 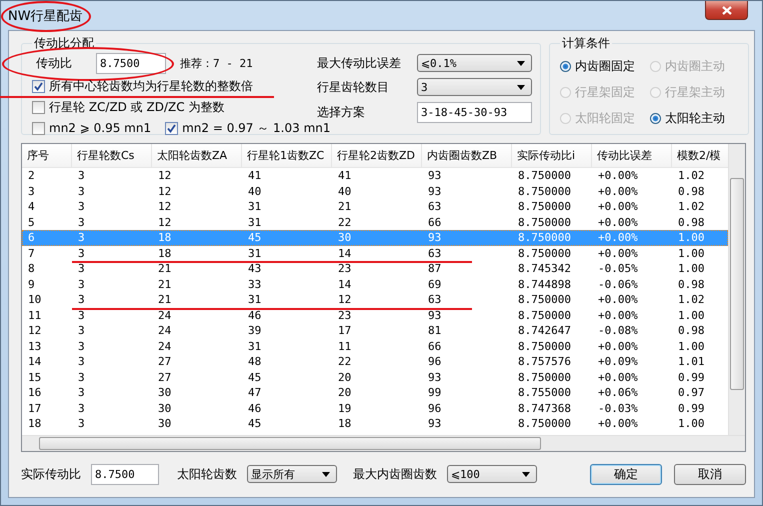 I want to click on horizontal-scrollbar, so click(x=383, y=443).